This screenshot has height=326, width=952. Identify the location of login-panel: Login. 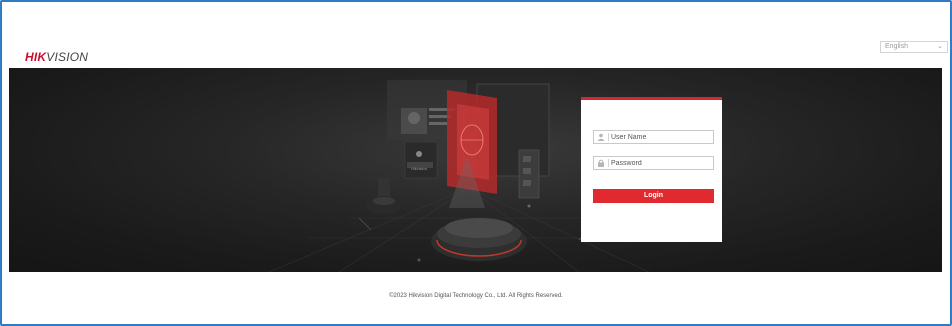
(651, 169).